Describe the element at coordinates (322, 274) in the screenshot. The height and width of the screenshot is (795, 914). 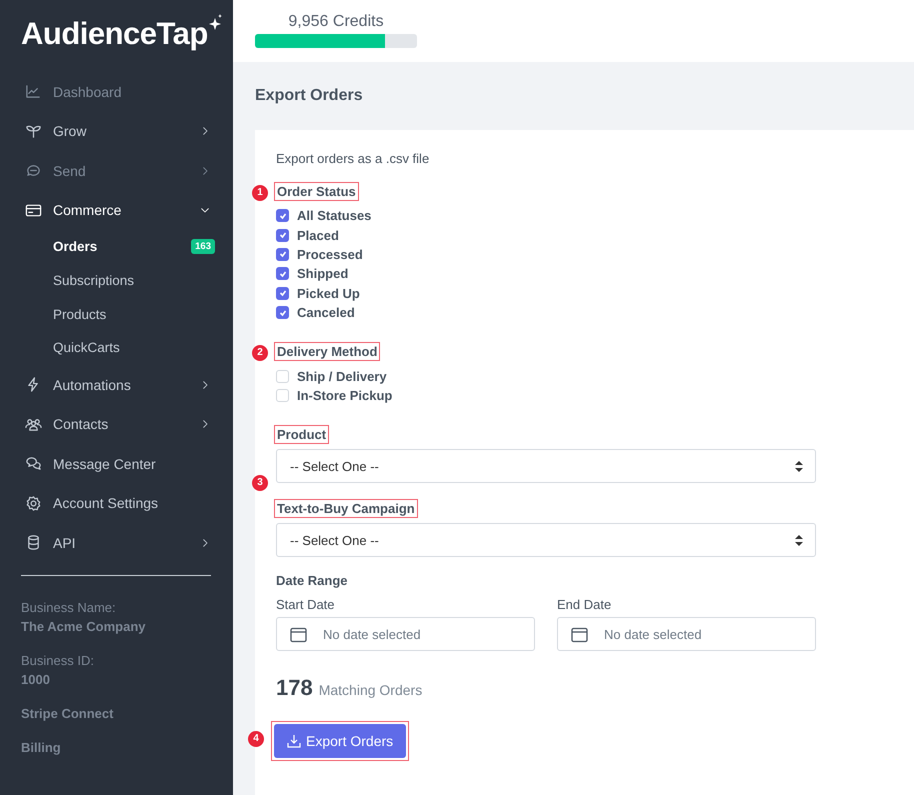
I see `checkbox-label: Shipped` at that location.